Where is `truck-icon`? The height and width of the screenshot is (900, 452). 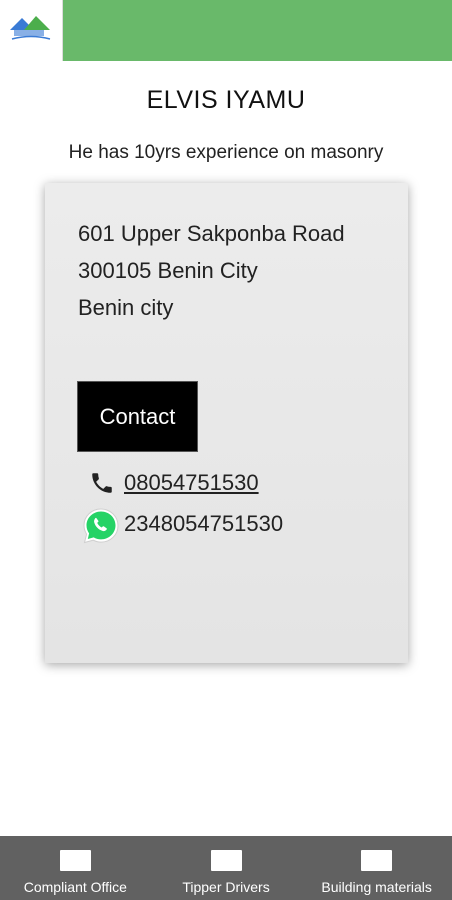 truck-icon is located at coordinates (226, 860).